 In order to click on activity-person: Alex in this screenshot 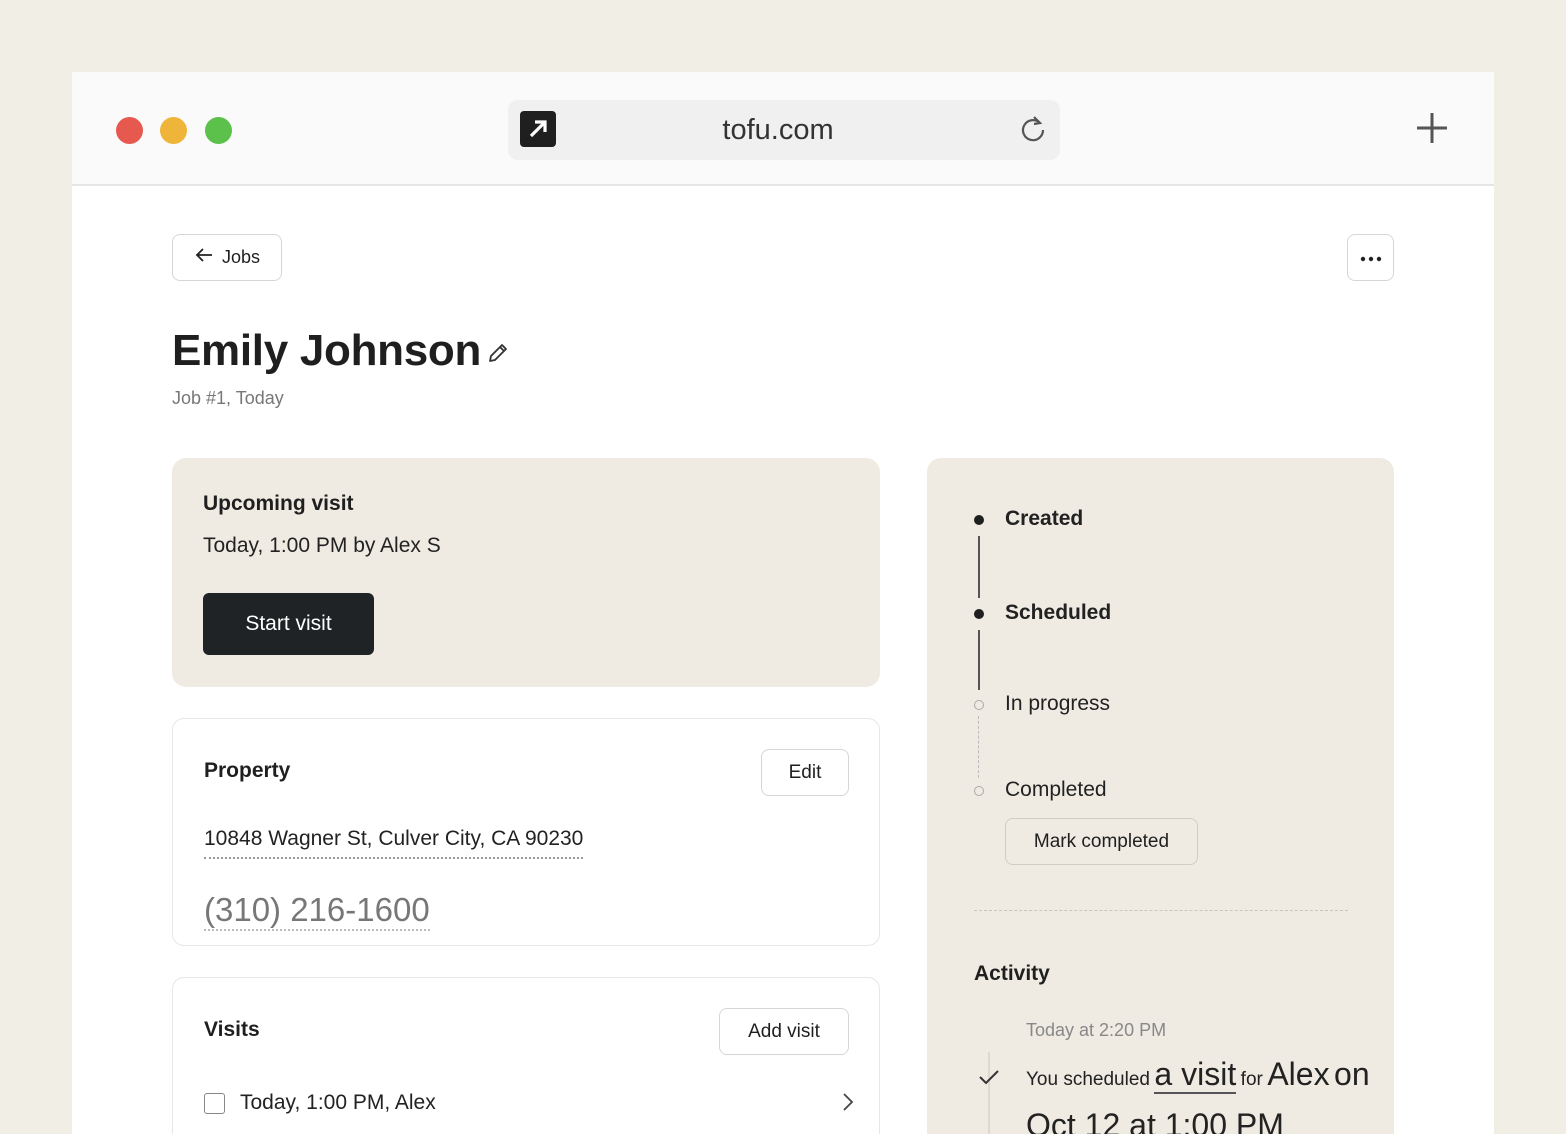, I will do `click(1298, 1074)`.